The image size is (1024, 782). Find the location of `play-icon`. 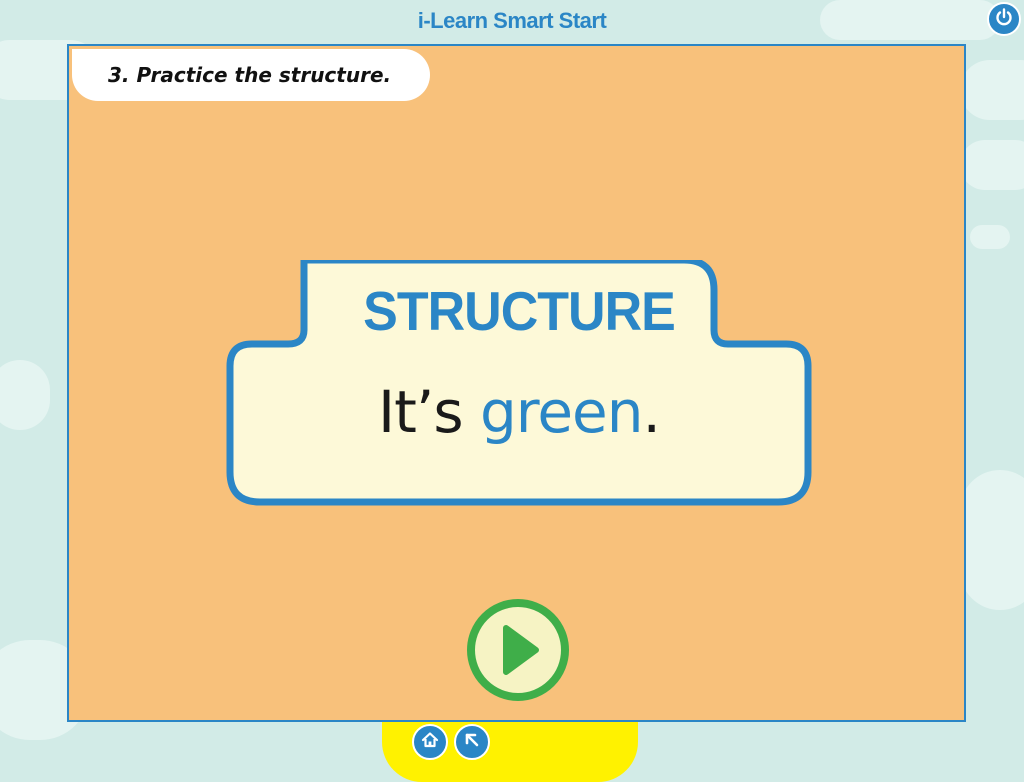

play-icon is located at coordinates (518, 650).